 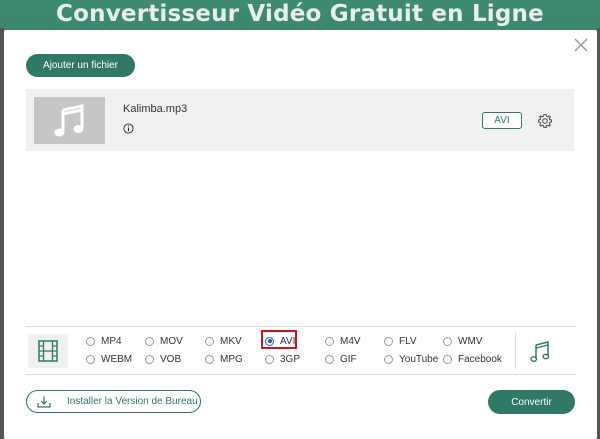 I want to click on video-tab, so click(x=48, y=351).